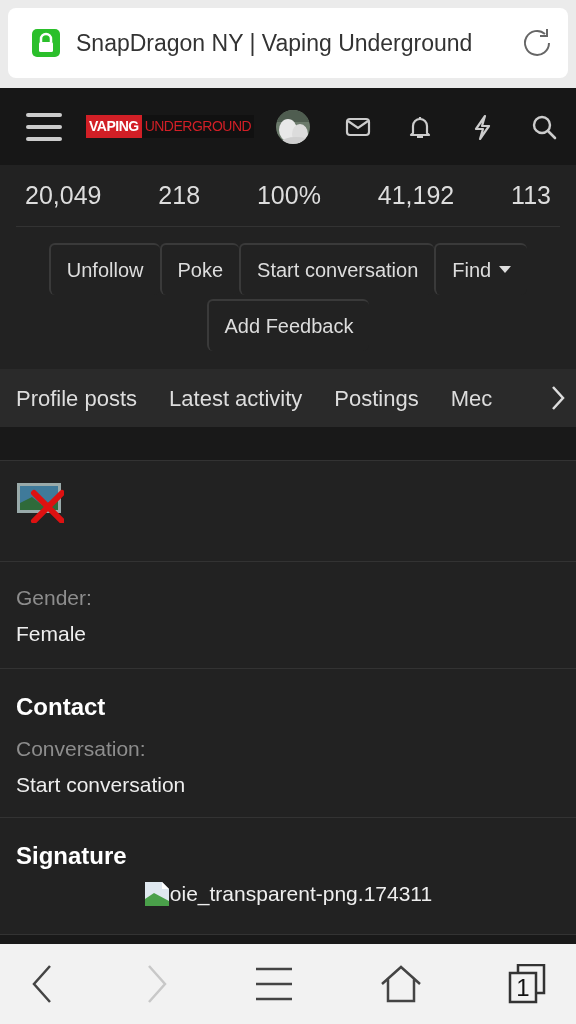  Describe the element at coordinates (337, 269) in the screenshot. I see `action-button: Start conversation` at that location.